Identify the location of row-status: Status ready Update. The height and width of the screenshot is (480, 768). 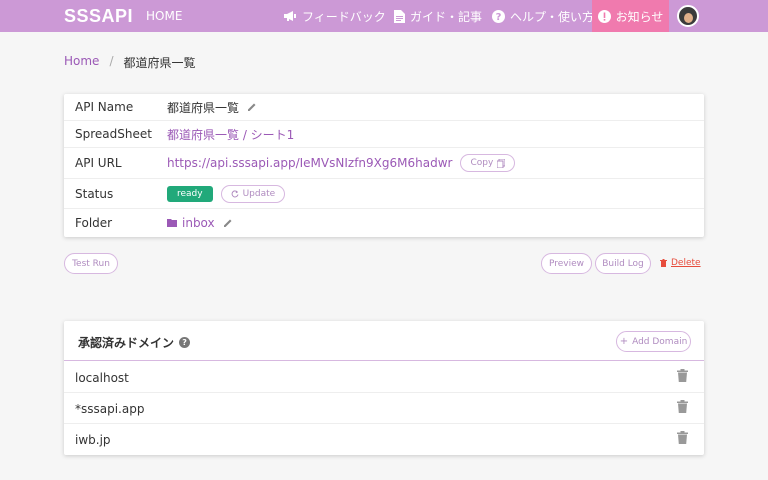
(384, 194).